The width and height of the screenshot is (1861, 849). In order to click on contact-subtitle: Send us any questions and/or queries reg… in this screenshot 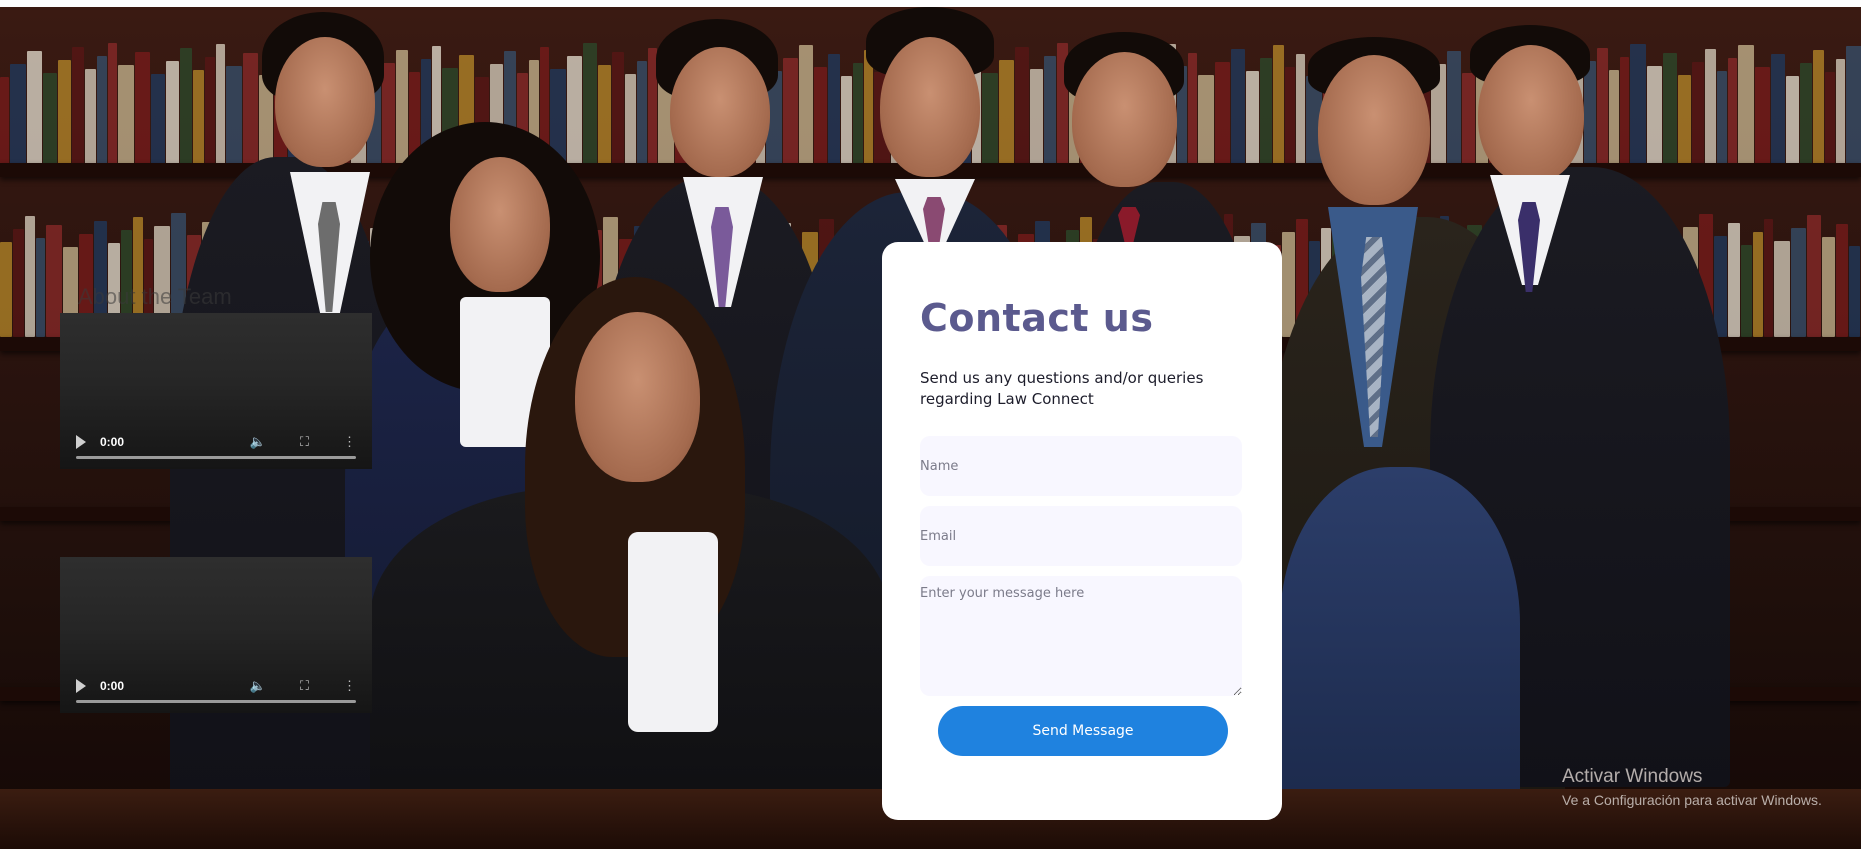, I will do `click(1062, 388)`.